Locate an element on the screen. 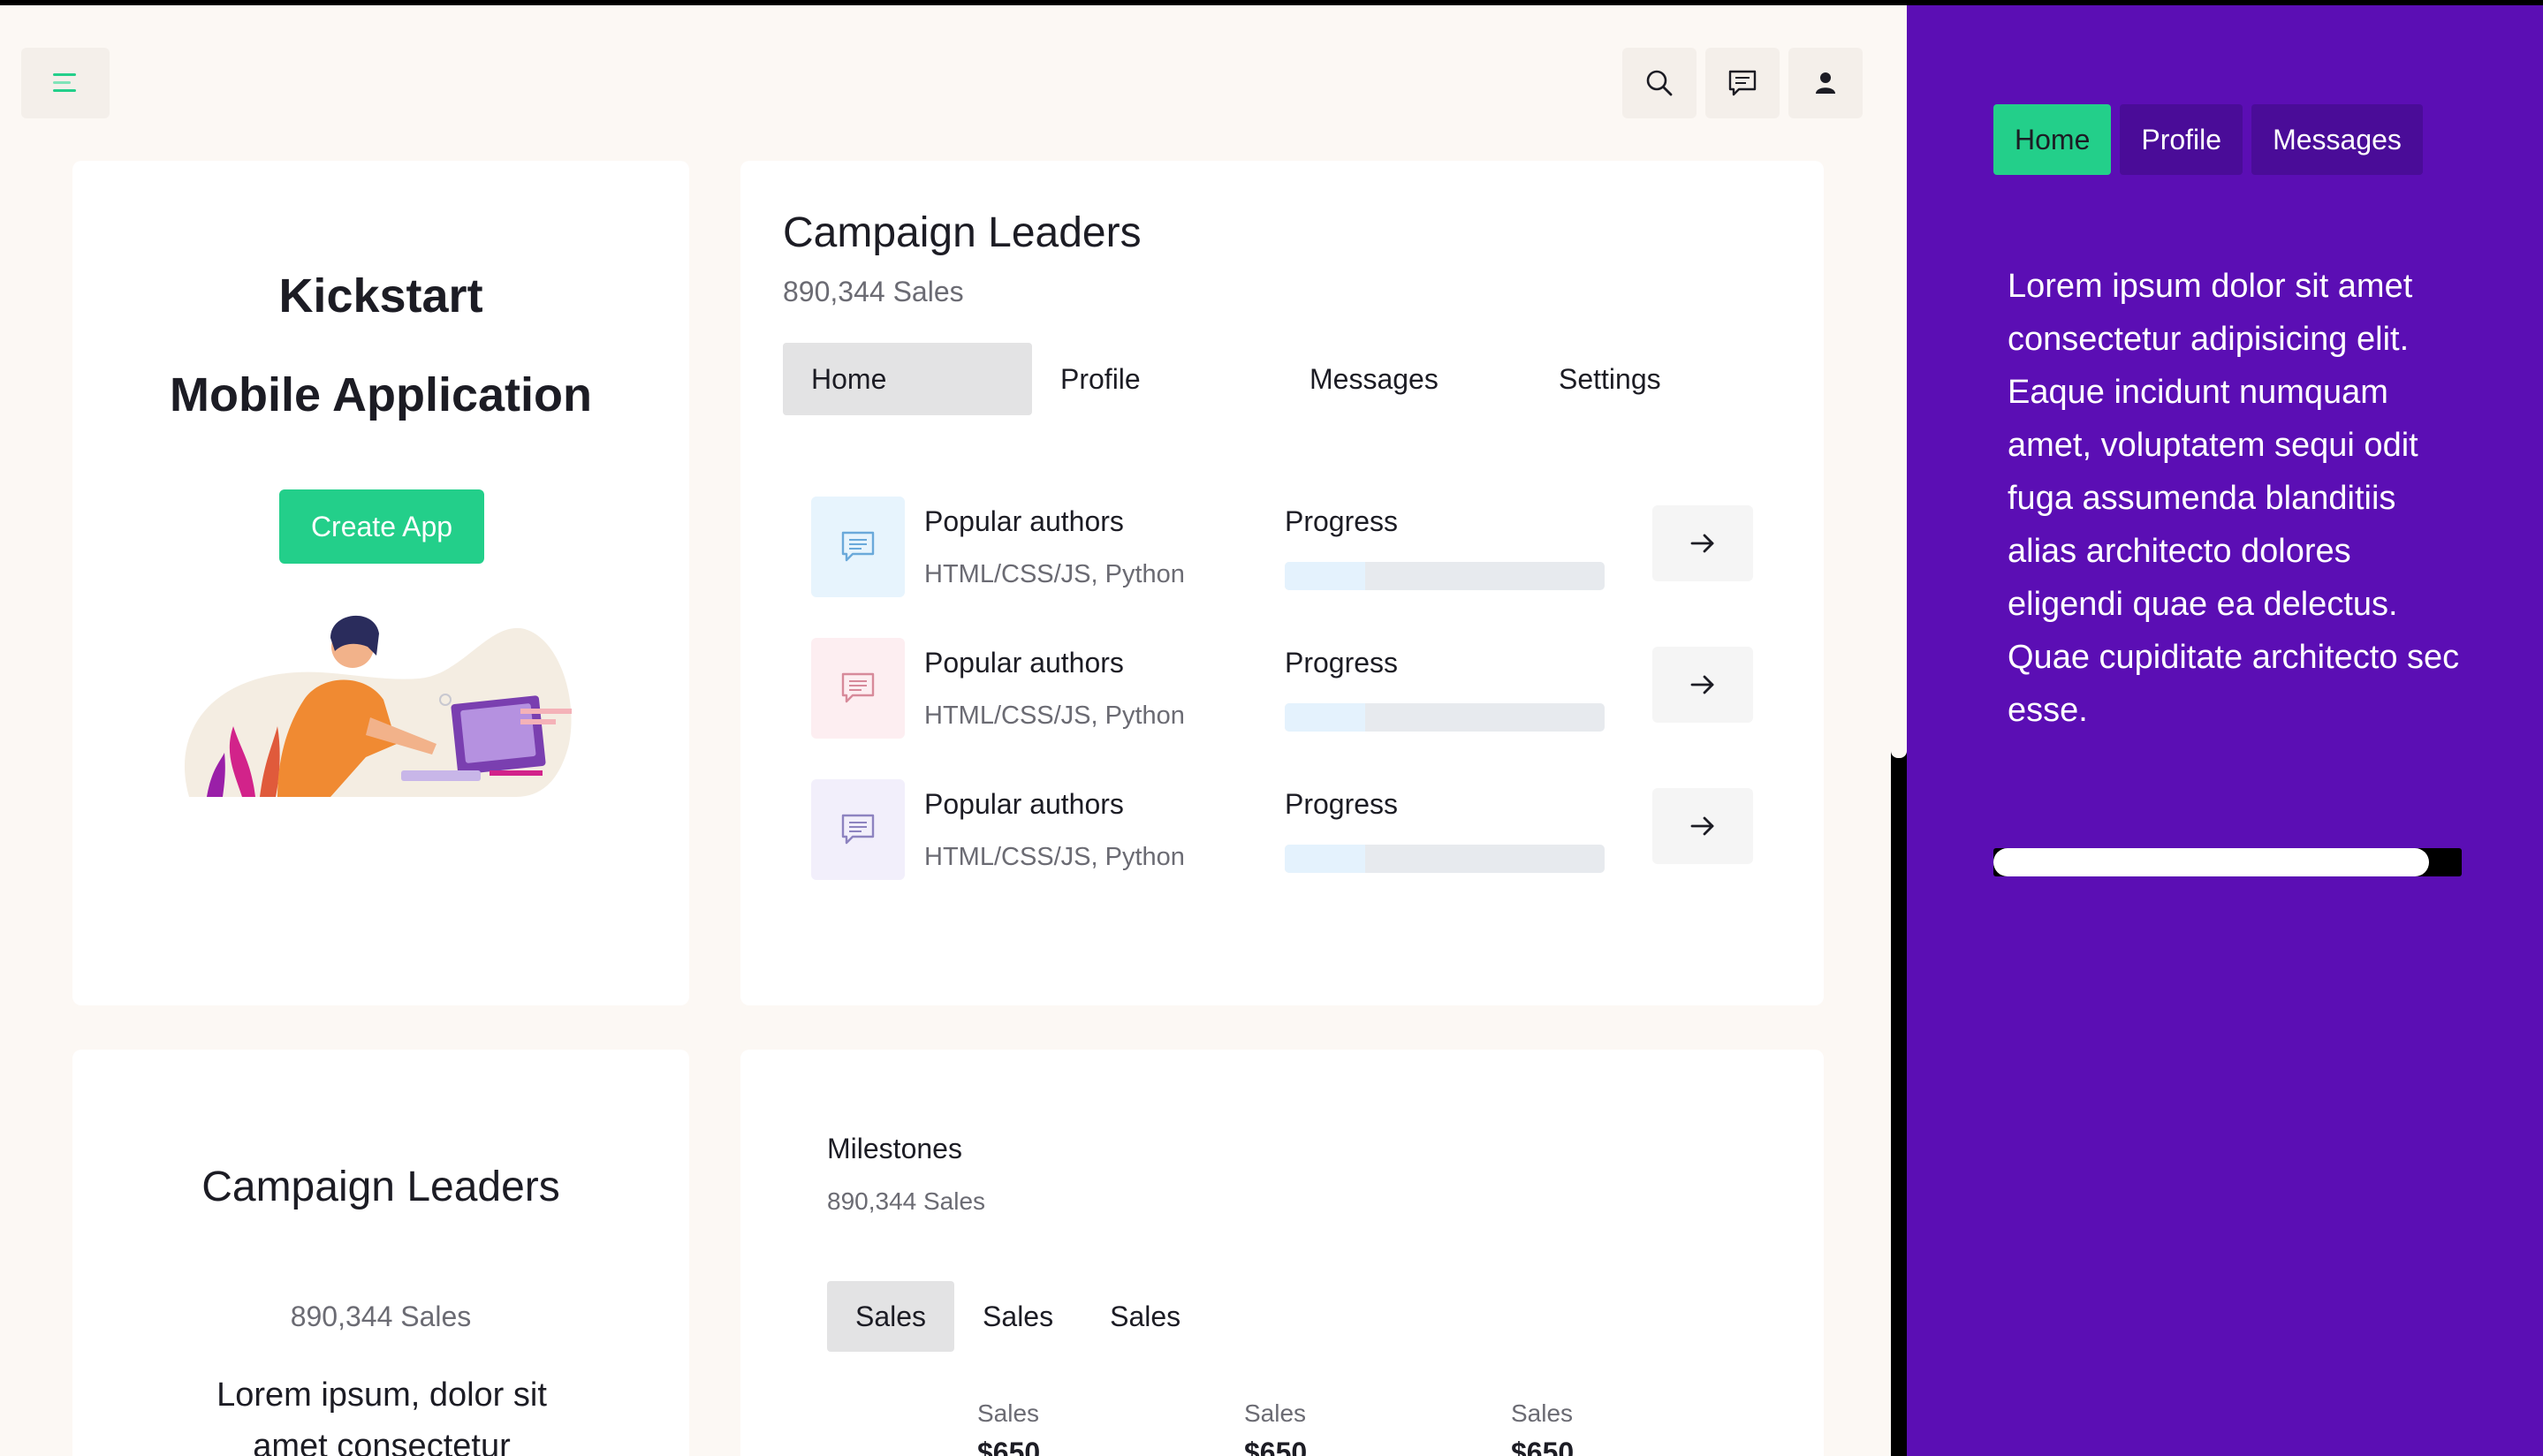  panel-text-line: esse. is located at coordinates (2048, 710).